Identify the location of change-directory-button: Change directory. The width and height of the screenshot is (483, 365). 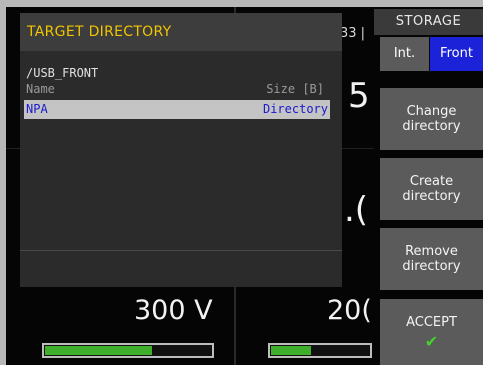
(431, 119).